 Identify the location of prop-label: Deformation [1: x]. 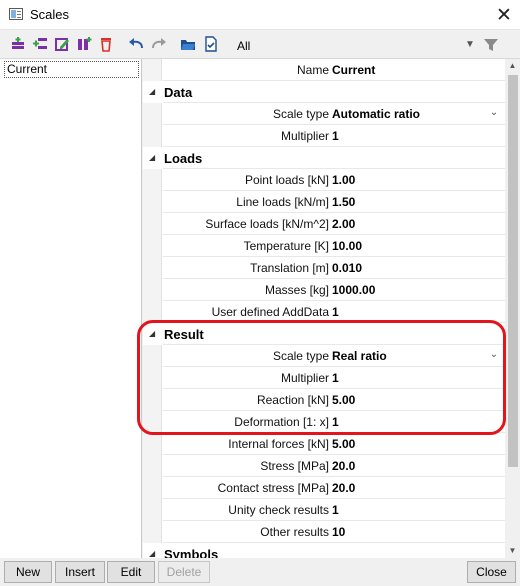
(281, 422).